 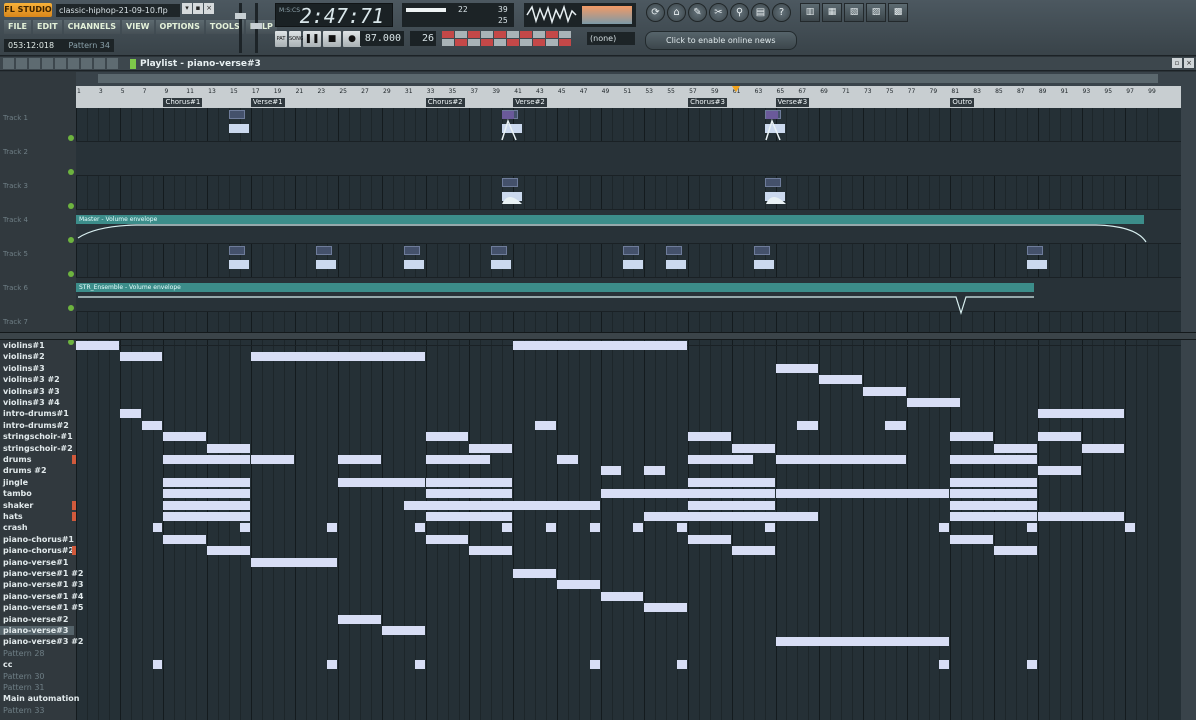 I want to click on menu-options: OPTIONS, so click(x=179, y=27).